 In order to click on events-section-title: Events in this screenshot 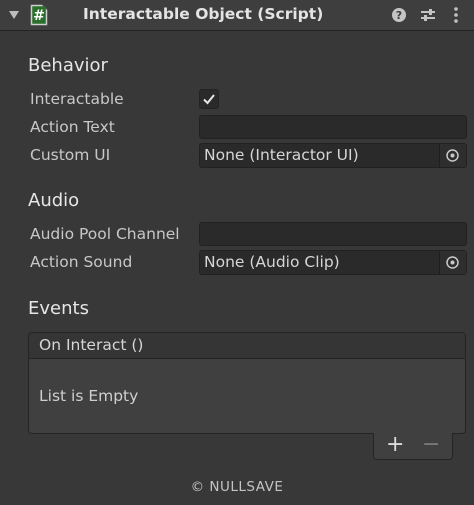, I will do `click(58, 308)`.